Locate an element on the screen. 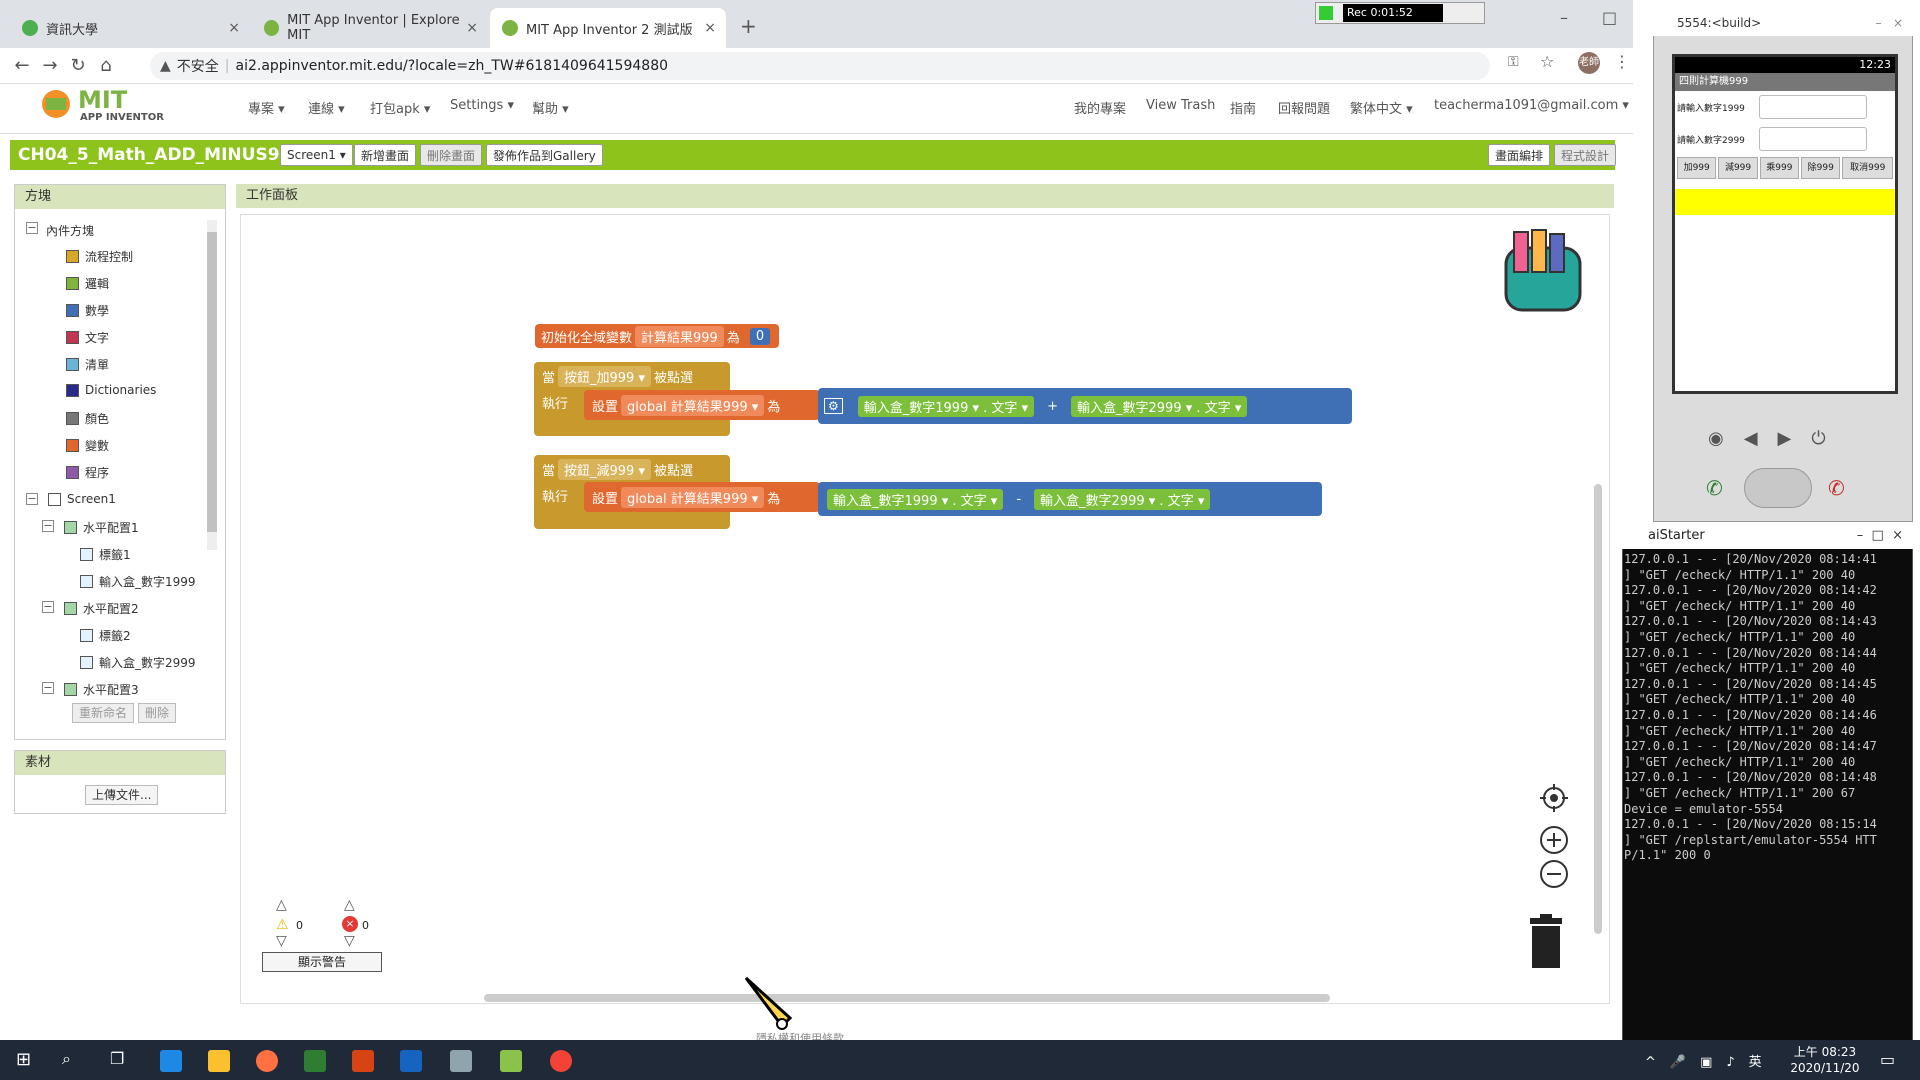 Image resolution: width=1920 pixels, height=1080 pixels. tab-3: MIT App Inventor 2 測試版 × is located at coordinates (608, 28).